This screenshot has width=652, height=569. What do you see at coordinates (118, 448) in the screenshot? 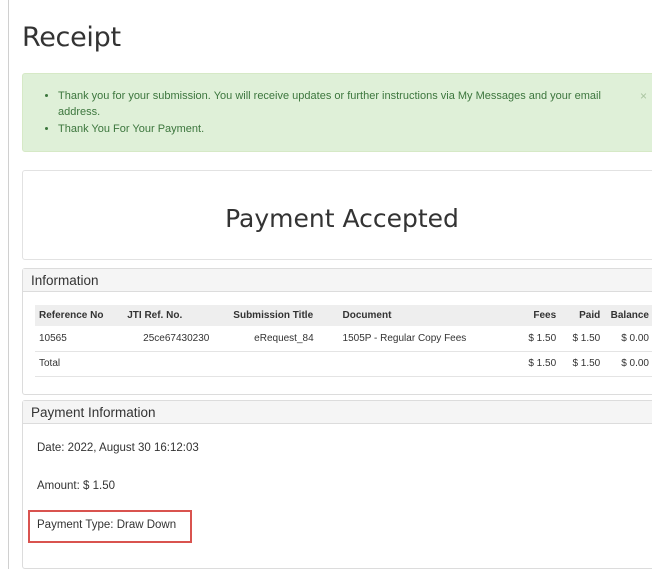
I see `payment-date: Date: 2022, August 30 16:12:03` at bounding box center [118, 448].